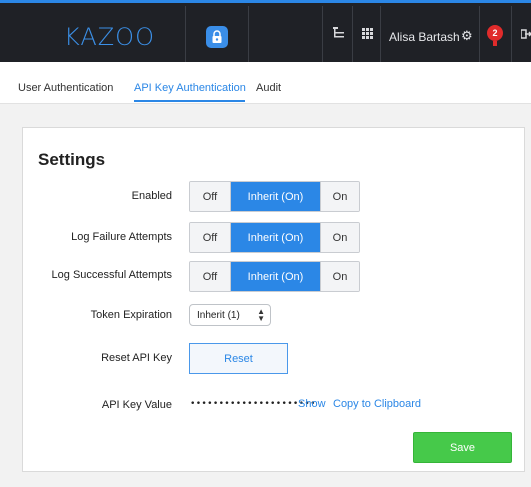 The height and width of the screenshot is (487, 531). What do you see at coordinates (261, 315) in the screenshot?
I see `select-arrows-icon: ▲ ▼` at bounding box center [261, 315].